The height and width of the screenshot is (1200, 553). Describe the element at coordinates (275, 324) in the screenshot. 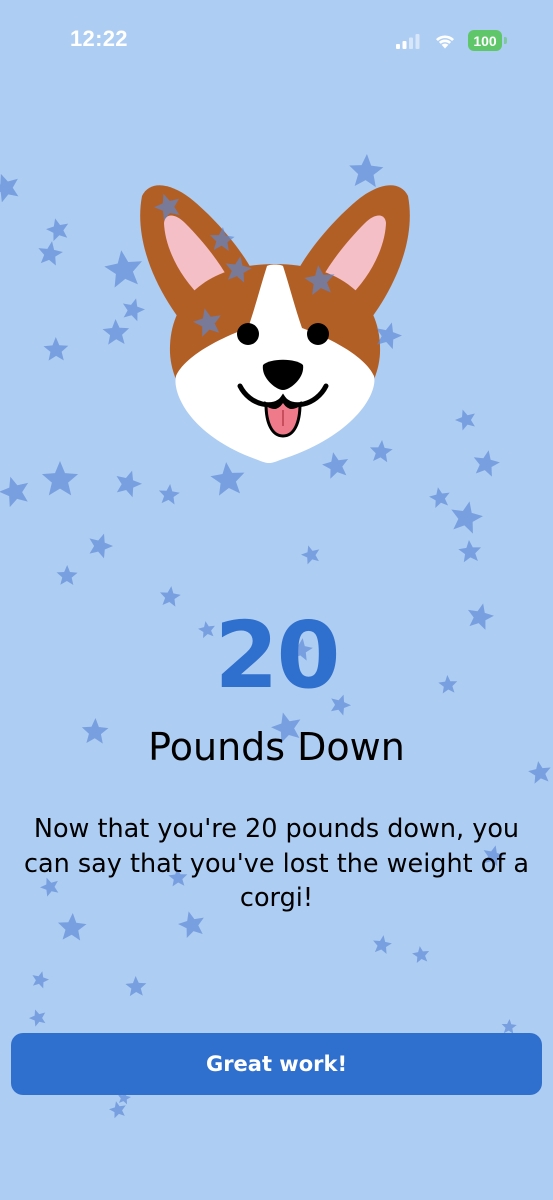

I see `corgi-face-image` at that location.